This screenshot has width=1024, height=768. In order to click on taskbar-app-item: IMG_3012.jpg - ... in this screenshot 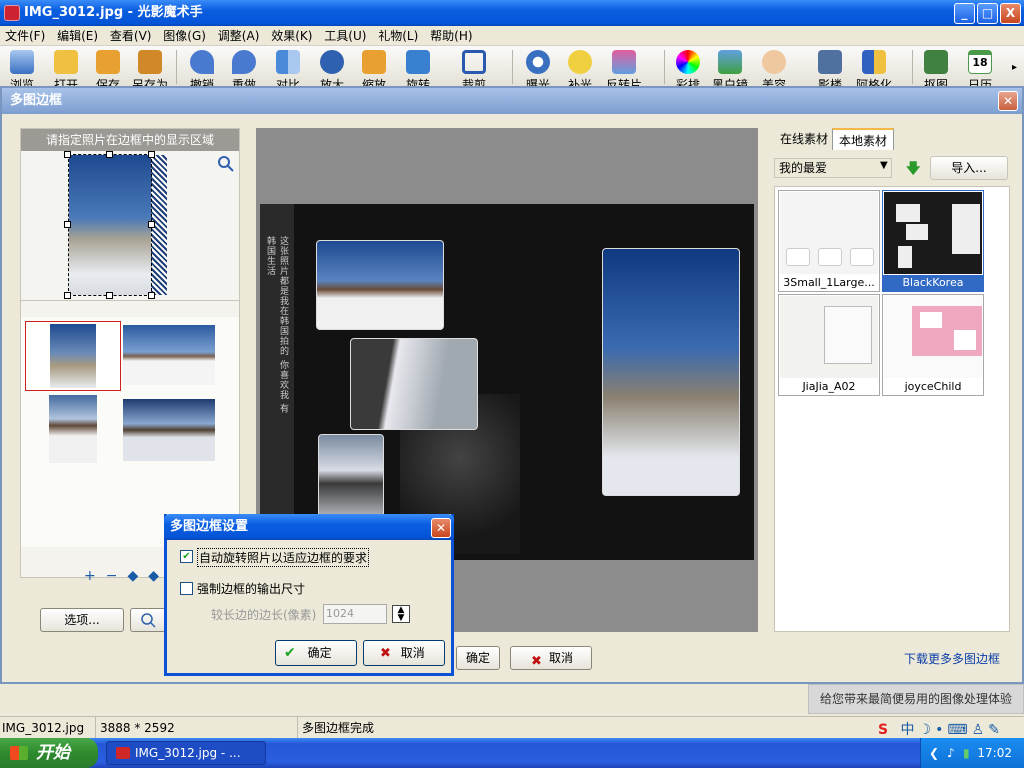, I will do `click(186, 753)`.